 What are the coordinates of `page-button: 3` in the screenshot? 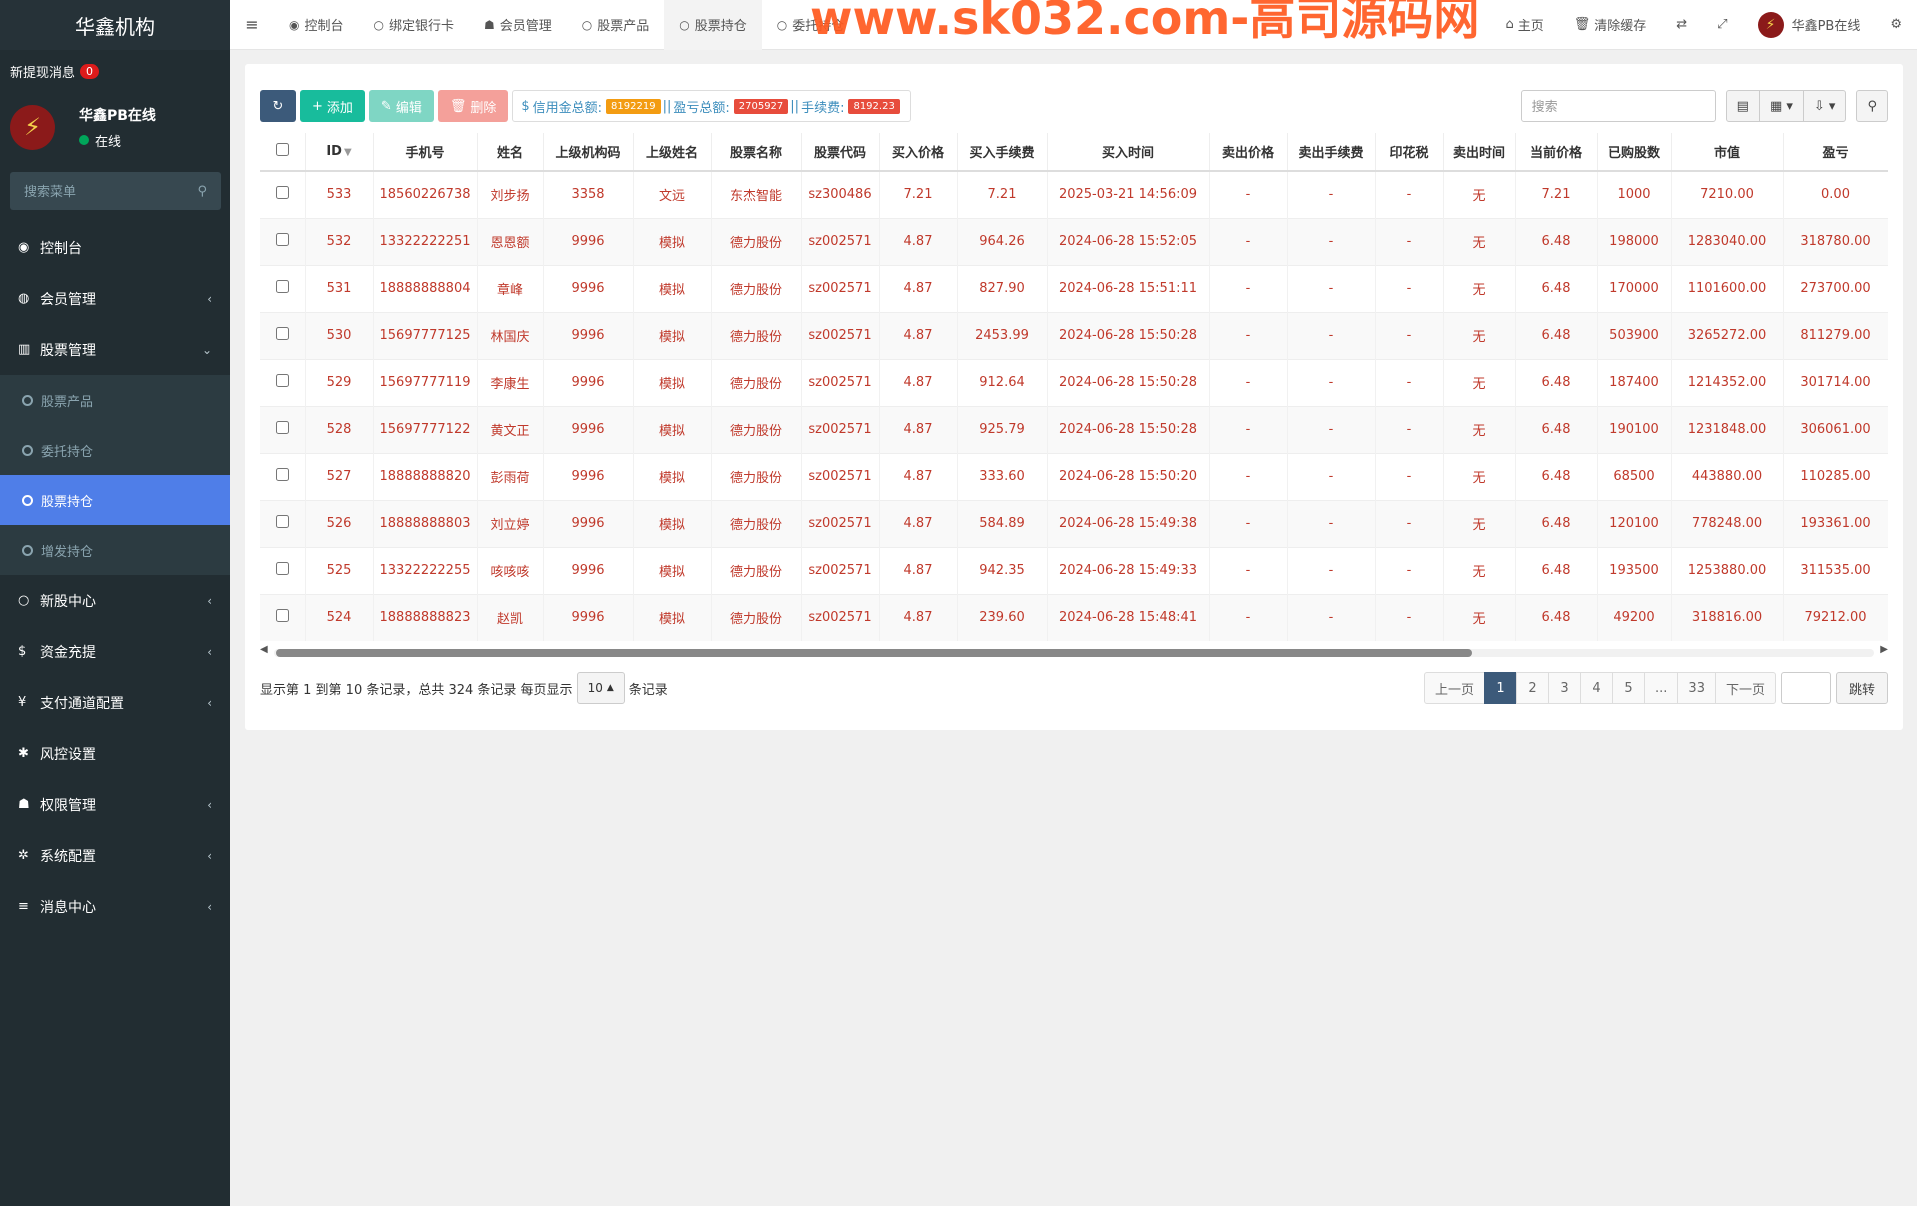 It's located at (1565, 688).